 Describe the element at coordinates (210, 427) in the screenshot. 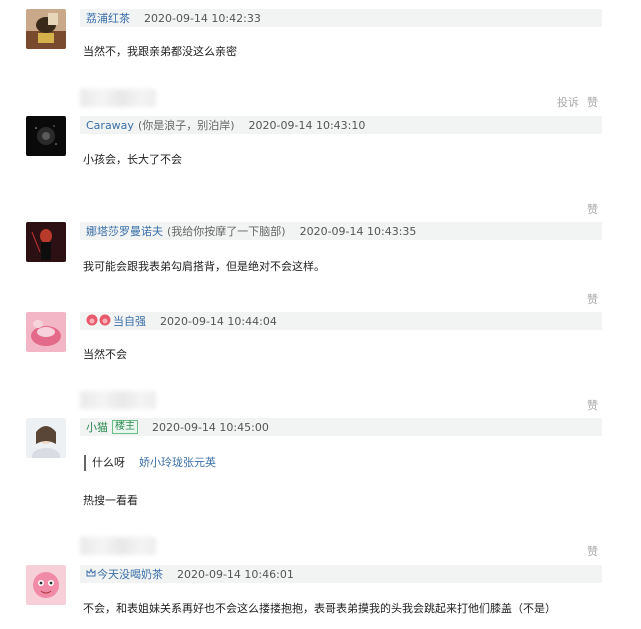

I see `timestamp: 2020-09-14 10:45:00` at that location.